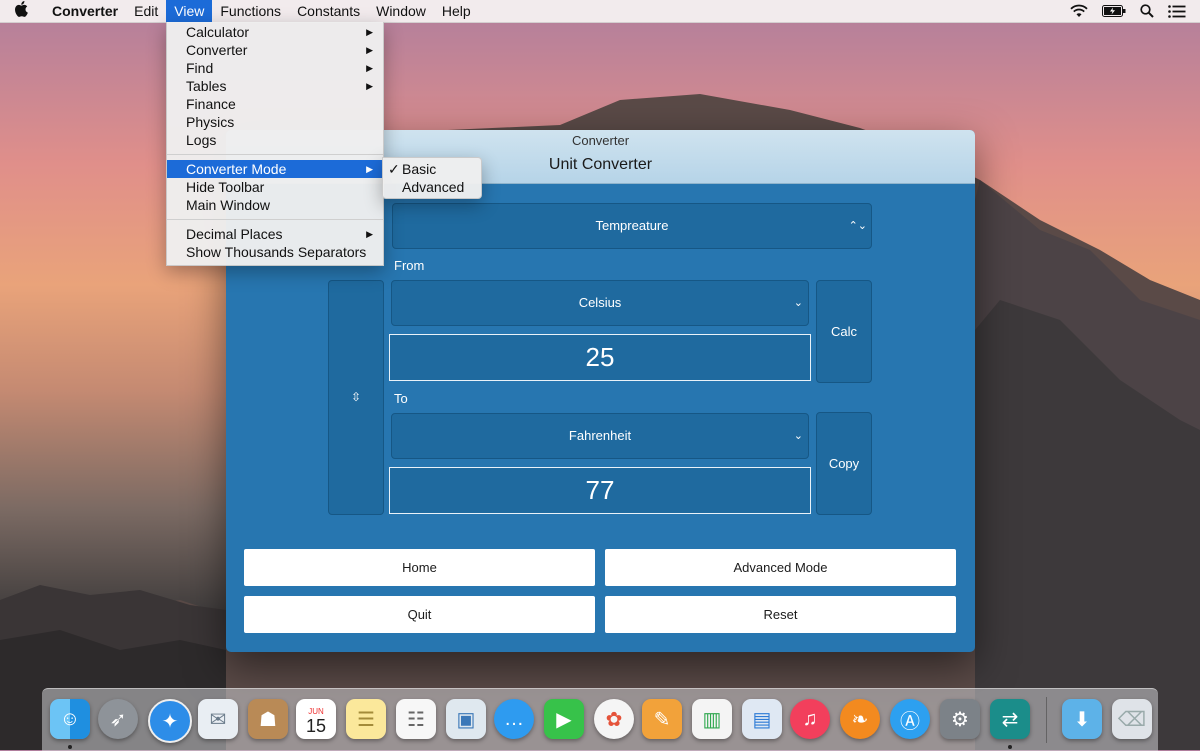 Image resolution: width=1200 pixels, height=751 pixels. What do you see at coordinates (662, 719) in the screenshot?
I see `pages-icon: ✎` at bounding box center [662, 719].